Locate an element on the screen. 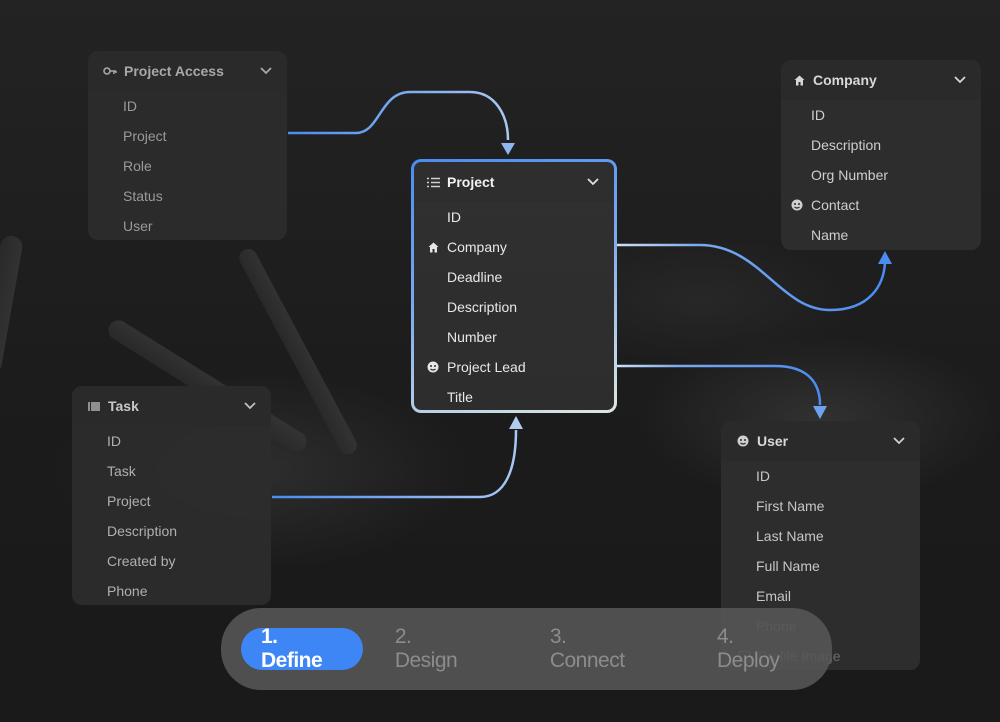 This screenshot has width=1000, height=722. field-label: Role is located at coordinates (137, 166).